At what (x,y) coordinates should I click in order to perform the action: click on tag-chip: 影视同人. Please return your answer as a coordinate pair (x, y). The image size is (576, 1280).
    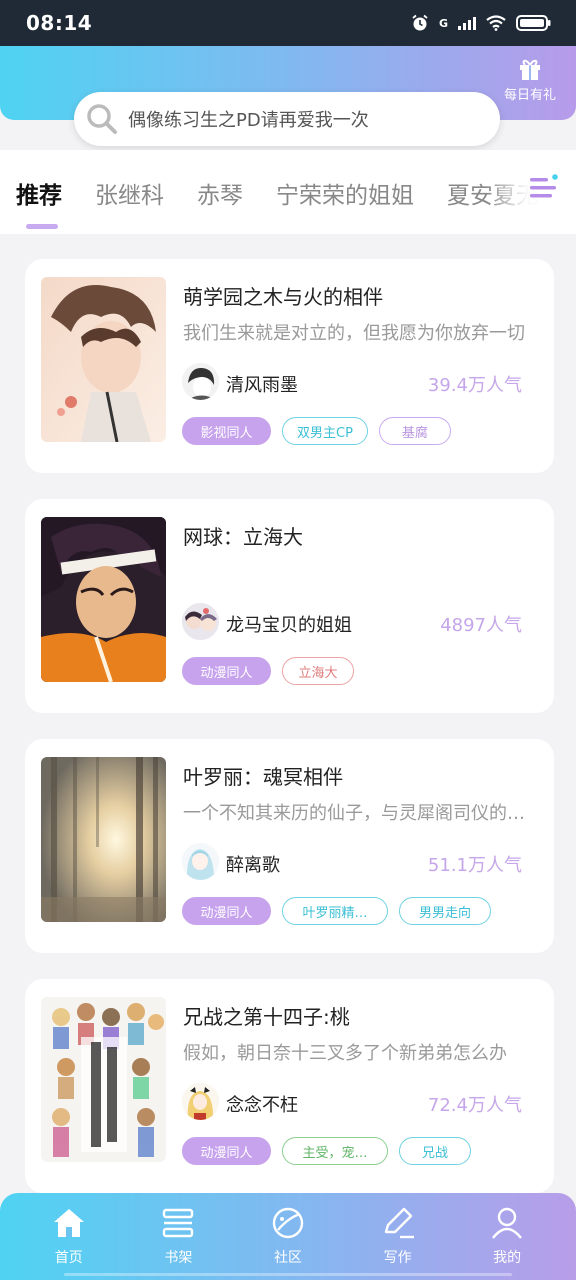
    Looking at the image, I should click on (226, 431).